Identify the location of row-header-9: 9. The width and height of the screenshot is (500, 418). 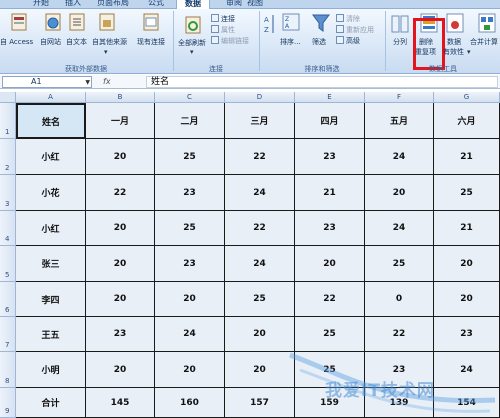
(8, 403).